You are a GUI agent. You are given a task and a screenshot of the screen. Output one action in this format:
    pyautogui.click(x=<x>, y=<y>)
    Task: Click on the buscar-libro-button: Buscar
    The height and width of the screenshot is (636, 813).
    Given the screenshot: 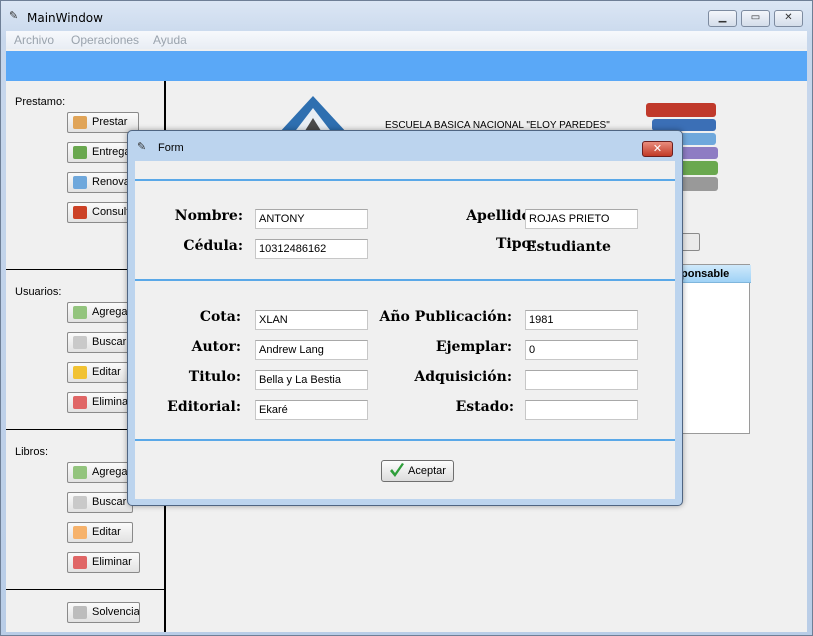 What is the action you would take?
    pyautogui.click(x=100, y=502)
    